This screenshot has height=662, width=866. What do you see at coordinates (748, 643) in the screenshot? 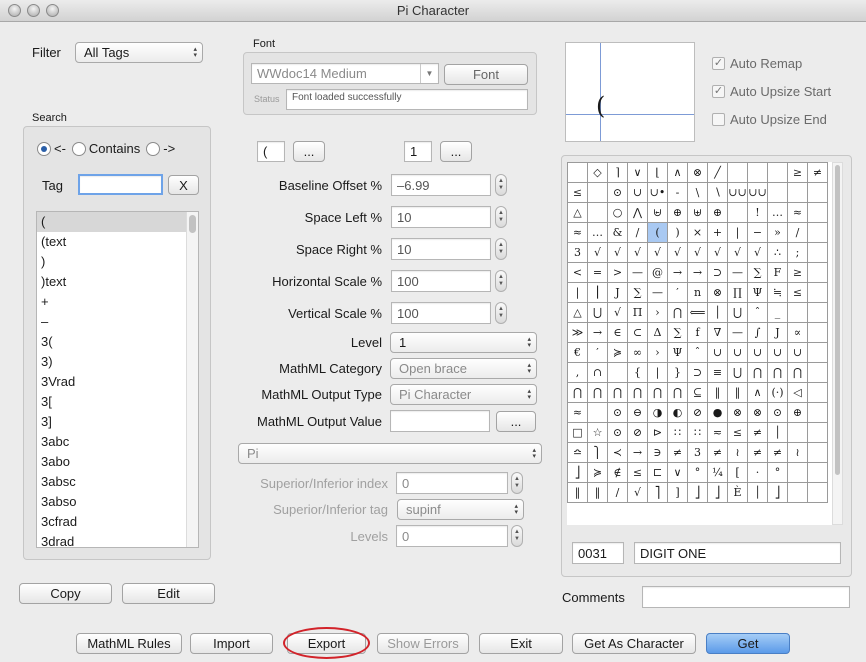
I see `get-button: Get` at bounding box center [748, 643].